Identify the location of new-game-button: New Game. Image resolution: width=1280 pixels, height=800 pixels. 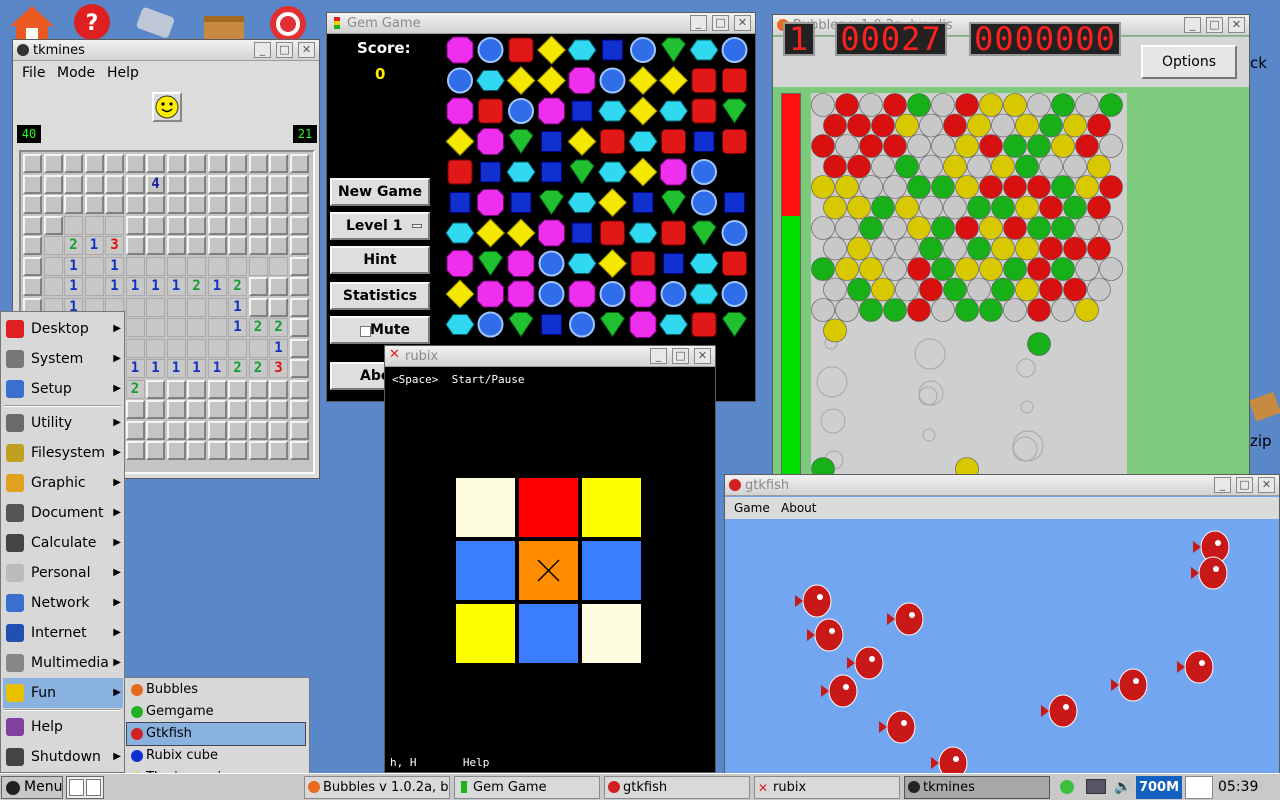
(380, 192).